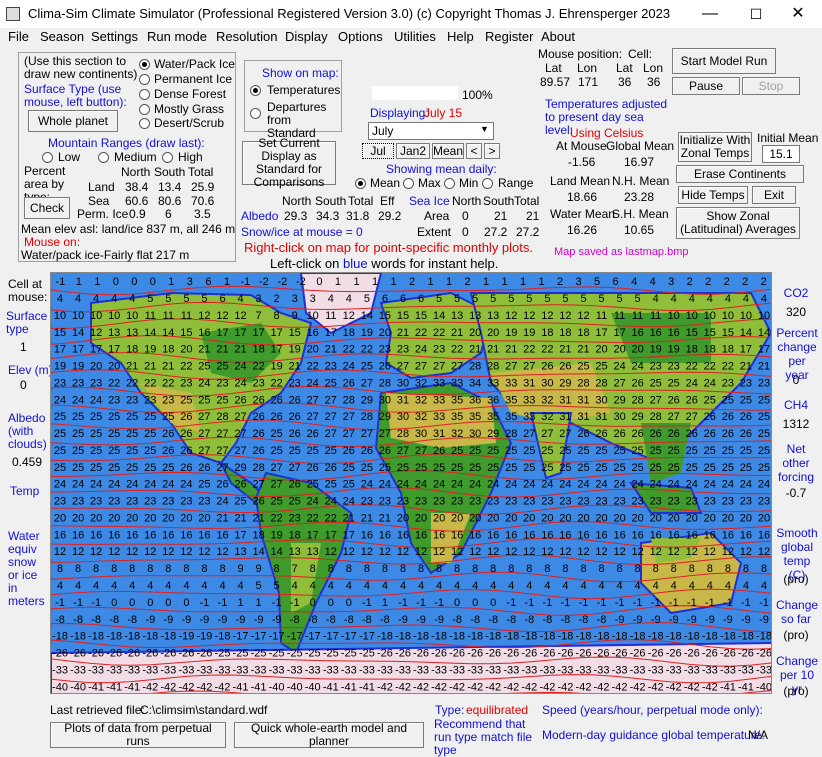  I want to click on quick-whole-earth-button: Quick whole-earth model and planner, so click(329, 735).